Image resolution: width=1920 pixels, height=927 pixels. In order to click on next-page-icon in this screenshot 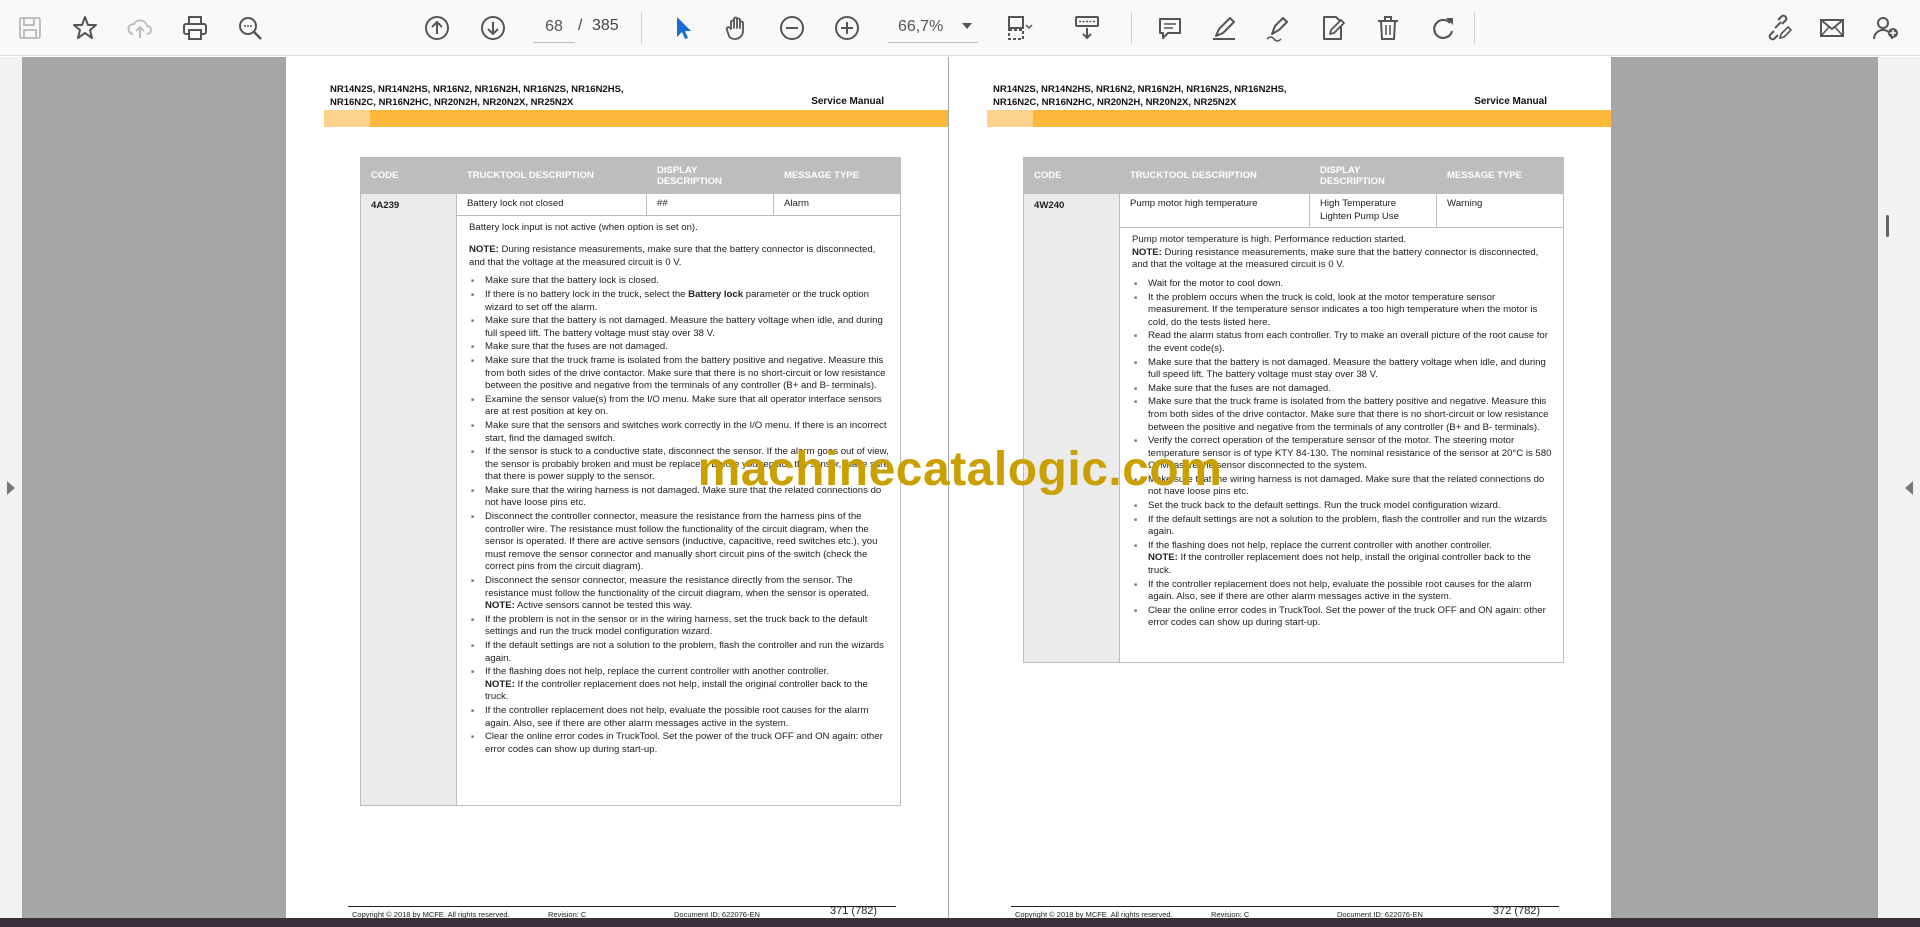, I will do `click(493, 28)`.